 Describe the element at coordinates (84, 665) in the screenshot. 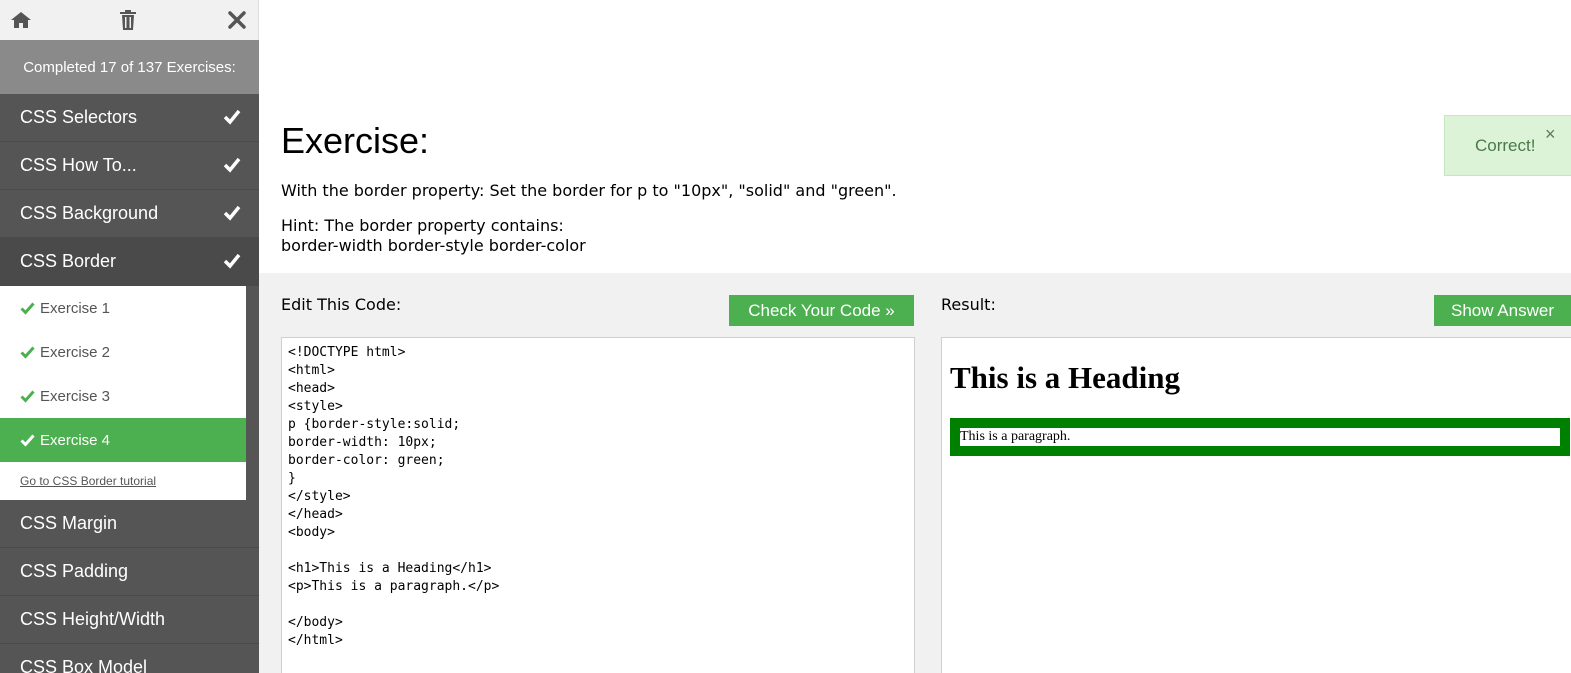

I see `sidebar-item-label: CSS Box Model` at that location.